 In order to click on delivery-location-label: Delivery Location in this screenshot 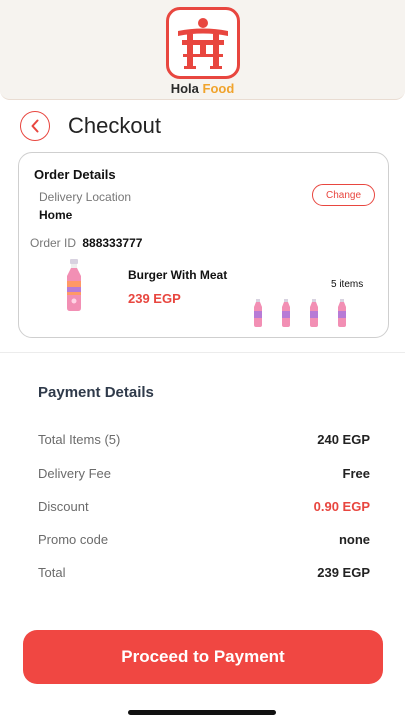, I will do `click(85, 197)`.